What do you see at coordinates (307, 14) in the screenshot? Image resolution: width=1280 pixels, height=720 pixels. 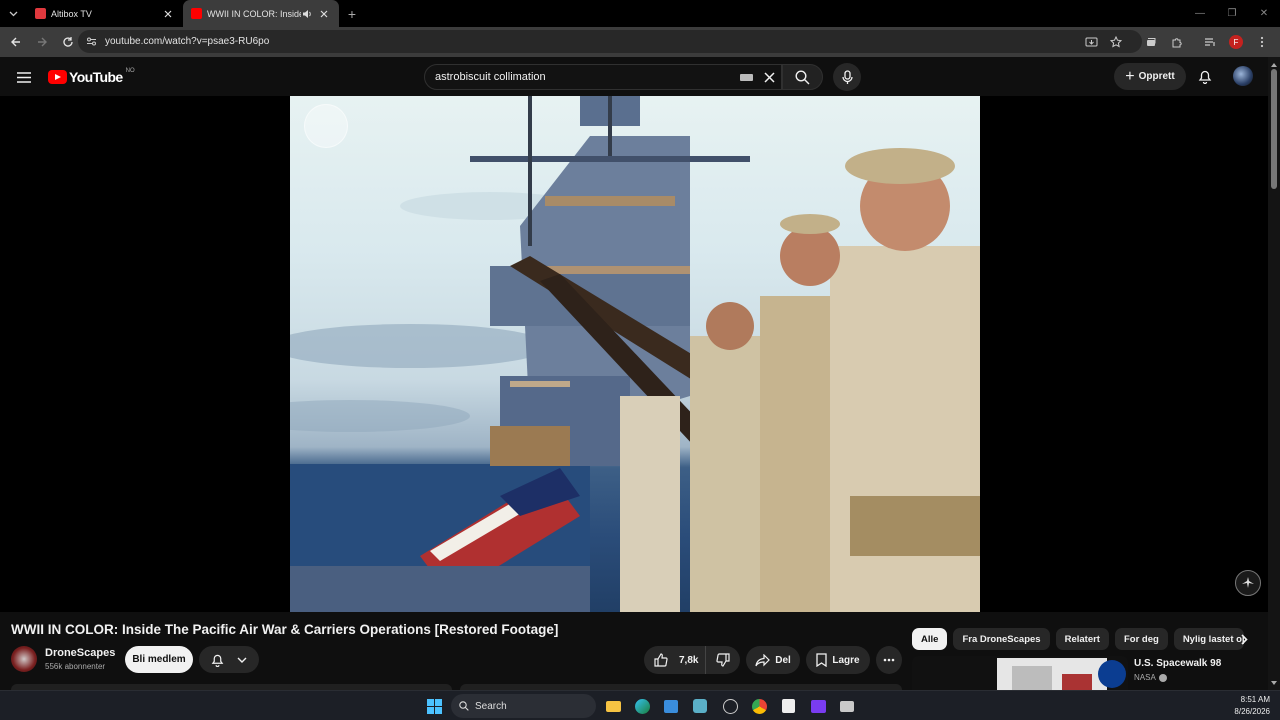 I see `speaker-icon` at bounding box center [307, 14].